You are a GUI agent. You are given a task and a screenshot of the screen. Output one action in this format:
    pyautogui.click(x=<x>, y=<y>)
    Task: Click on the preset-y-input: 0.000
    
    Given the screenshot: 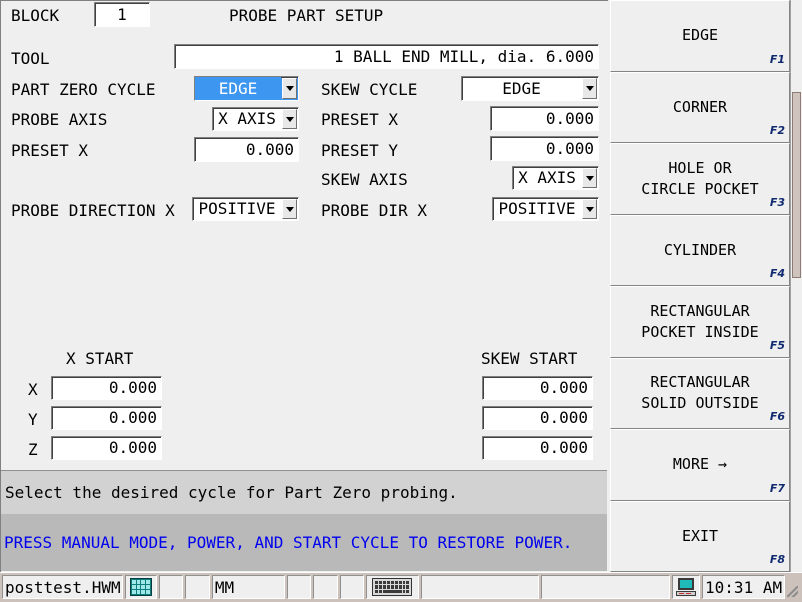 What is the action you would take?
    pyautogui.click(x=544, y=148)
    